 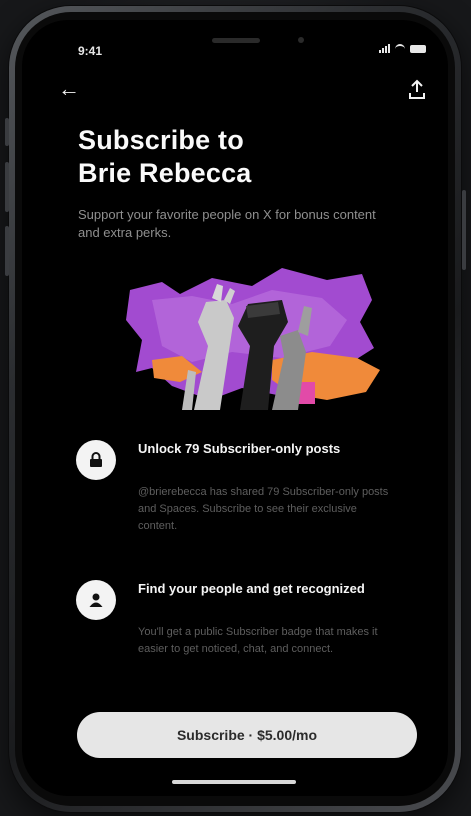 I want to click on home-indicator, so click(x=234, y=782).